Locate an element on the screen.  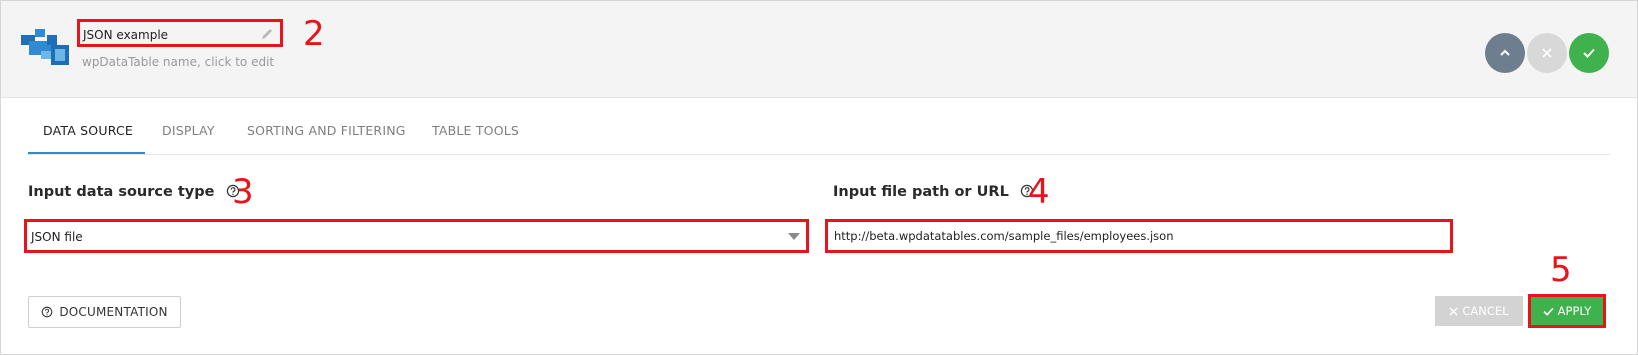
save-button is located at coordinates (1589, 53).